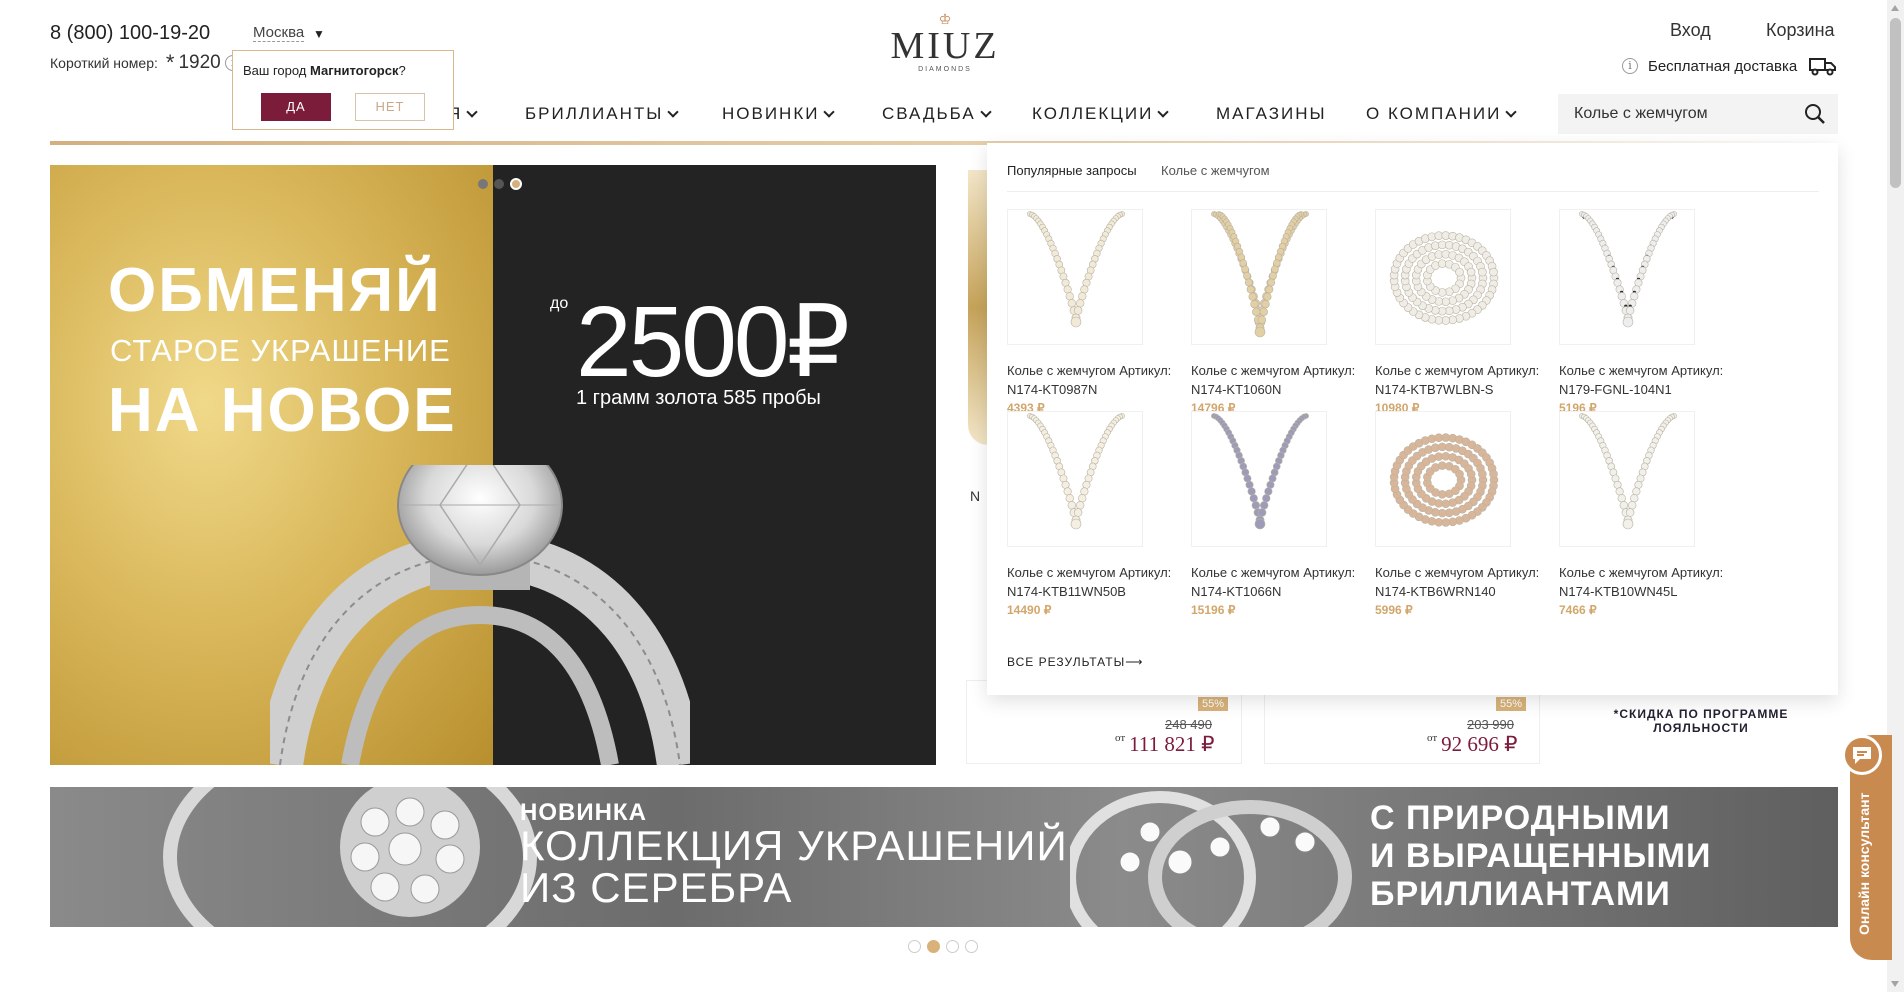 The height and width of the screenshot is (992, 1904). Describe the element at coordinates (1895, 103) in the screenshot. I see `scrollbar-thumb` at that location.